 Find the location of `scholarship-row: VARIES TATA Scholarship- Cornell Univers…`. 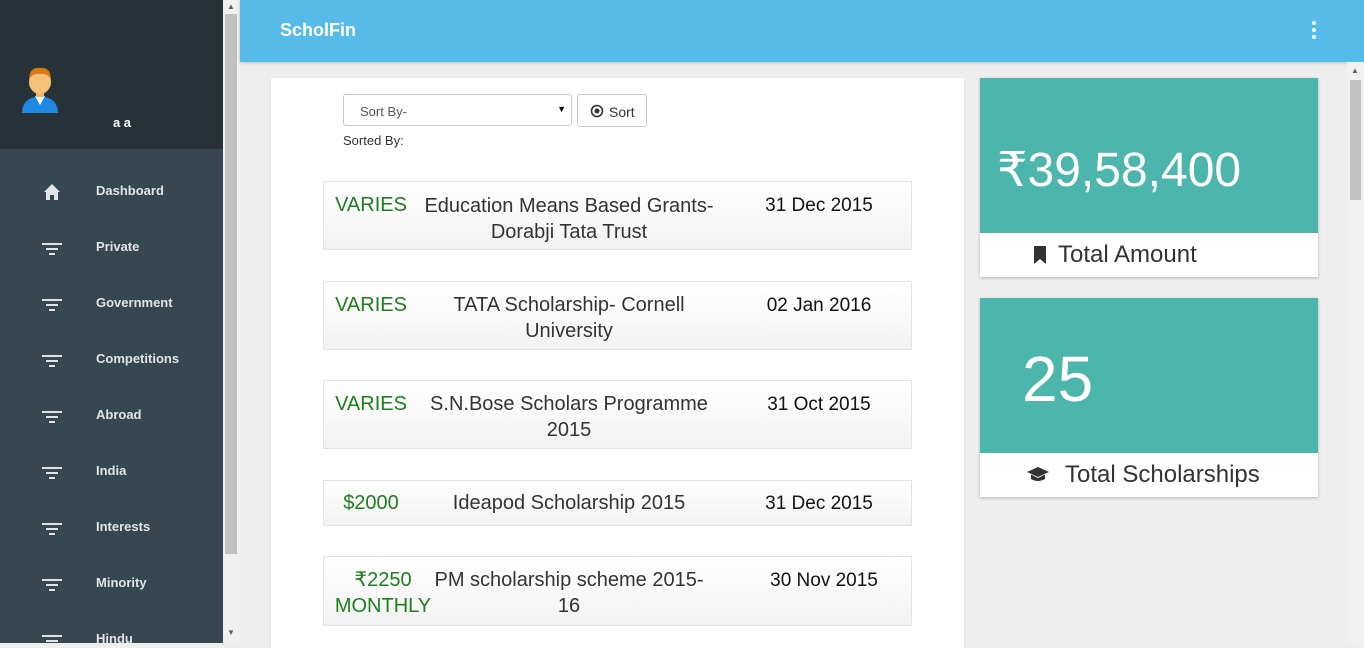

scholarship-row: VARIES TATA Scholarship- Cornell Univers… is located at coordinates (617, 315).